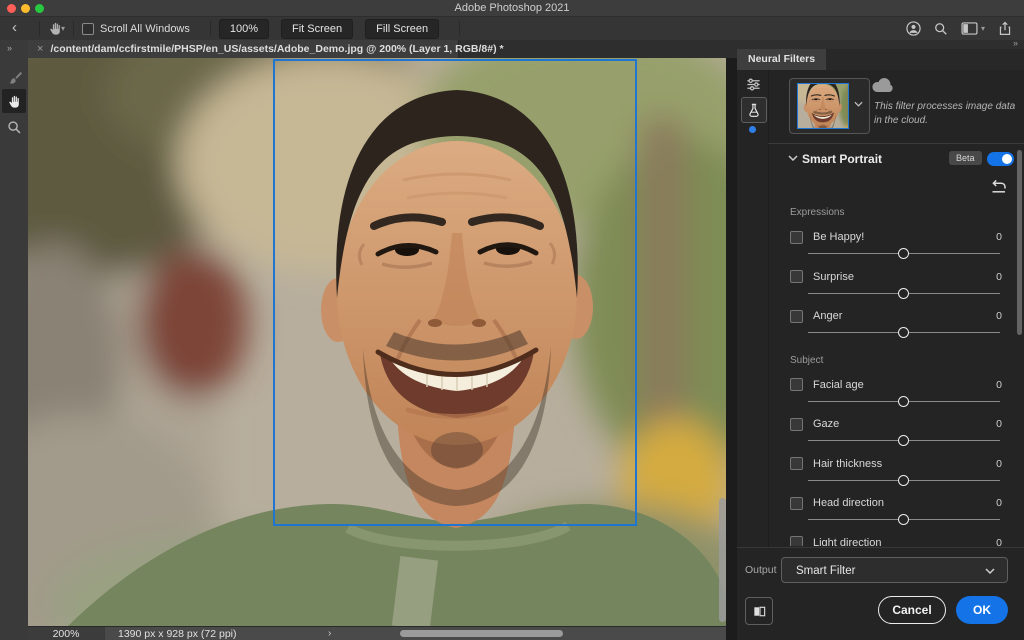  Describe the element at coordinates (941, 29) in the screenshot. I see `search-icon` at that location.